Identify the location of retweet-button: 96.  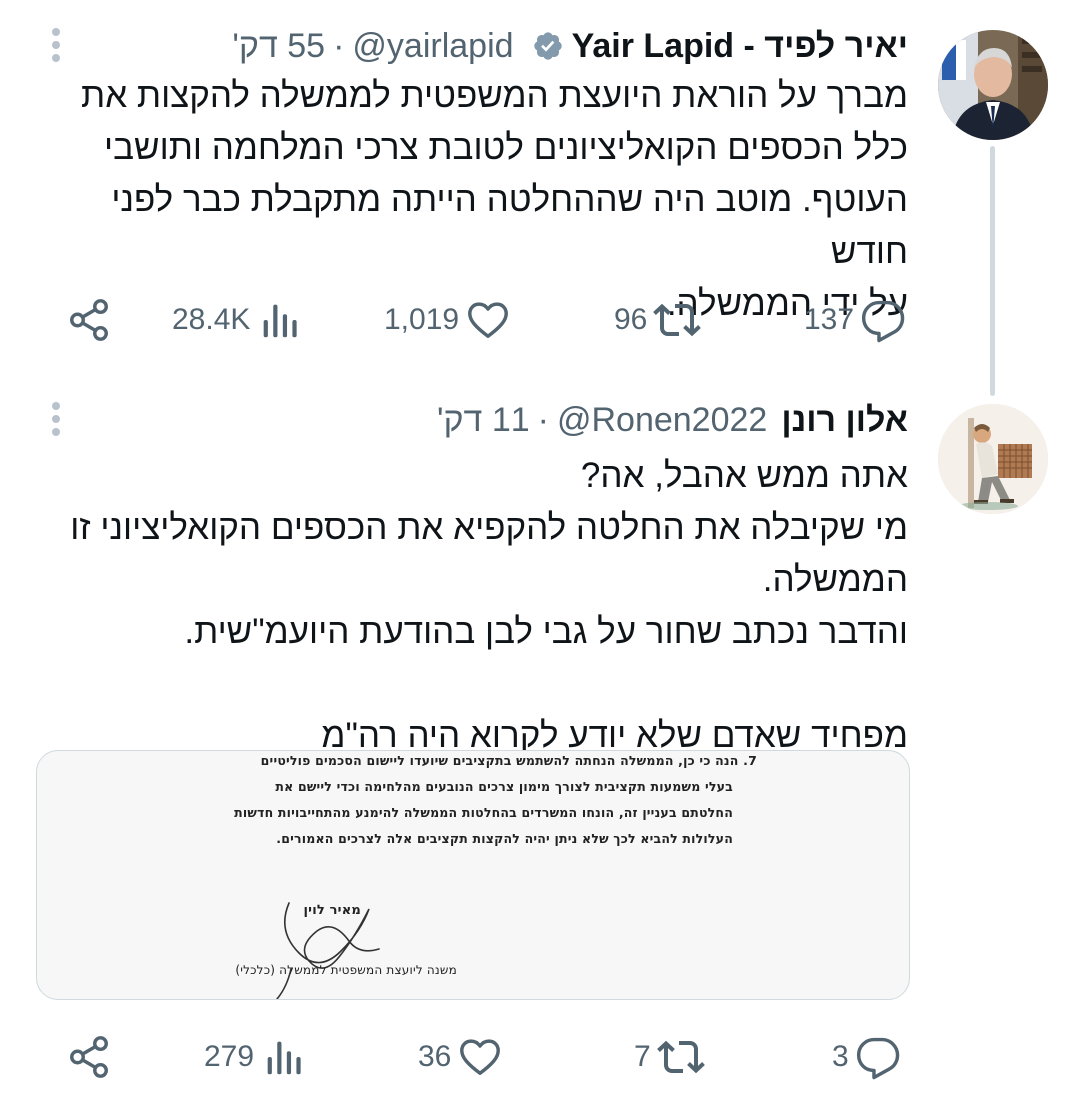
(658, 320).